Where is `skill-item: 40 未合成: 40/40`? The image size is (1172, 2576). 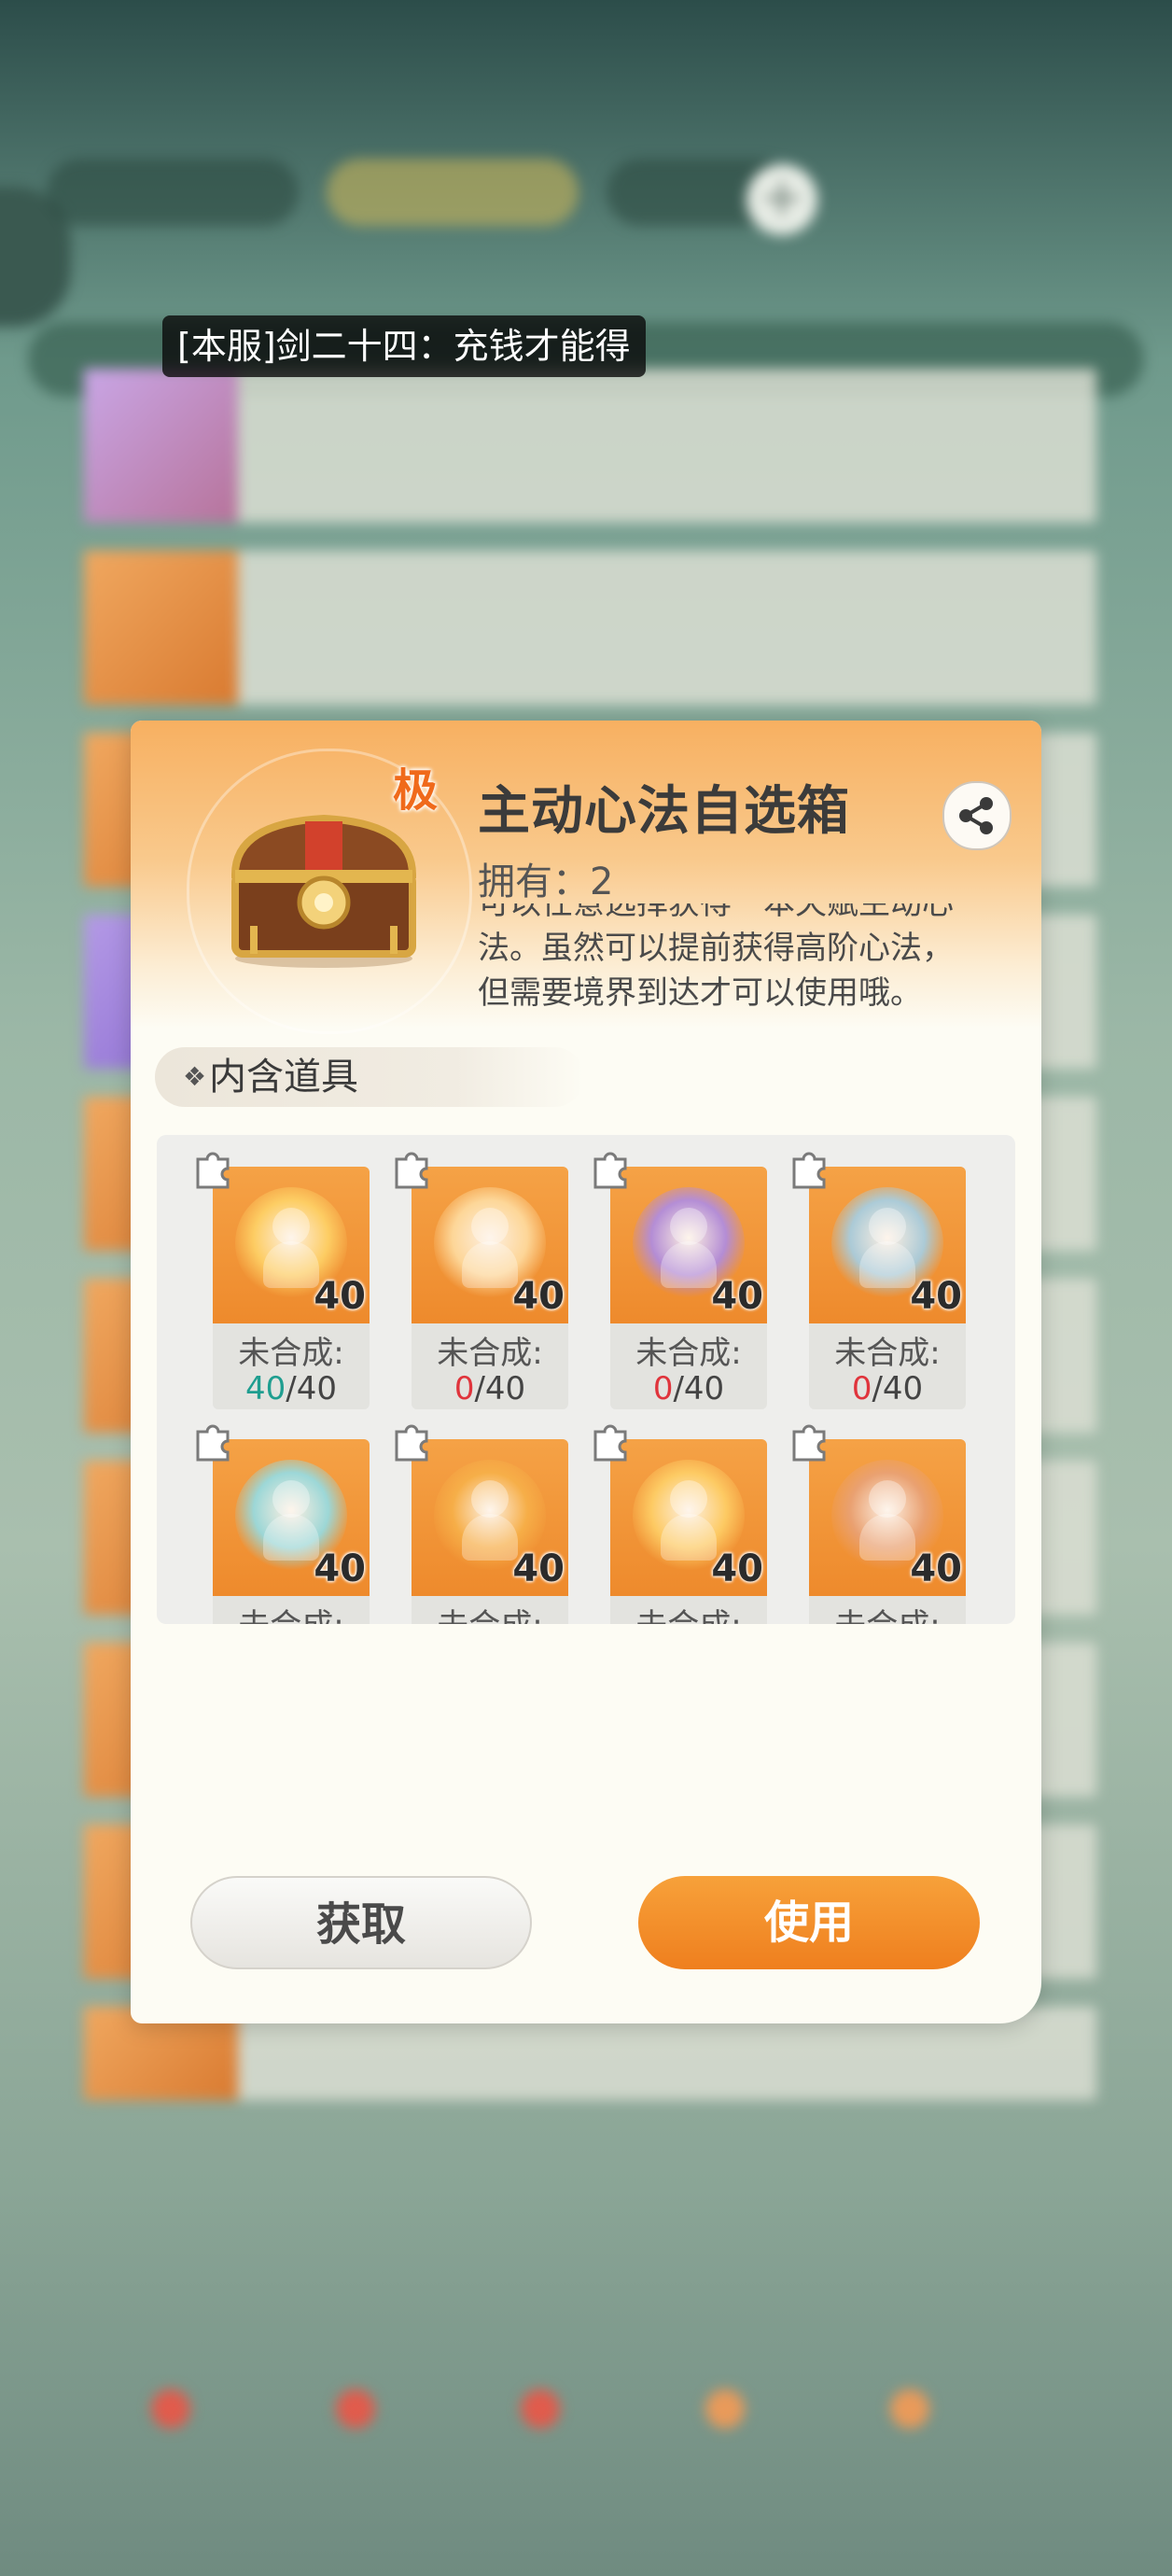
skill-item: 40 未合成: 40/40 is located at coordinates (283, 1280).